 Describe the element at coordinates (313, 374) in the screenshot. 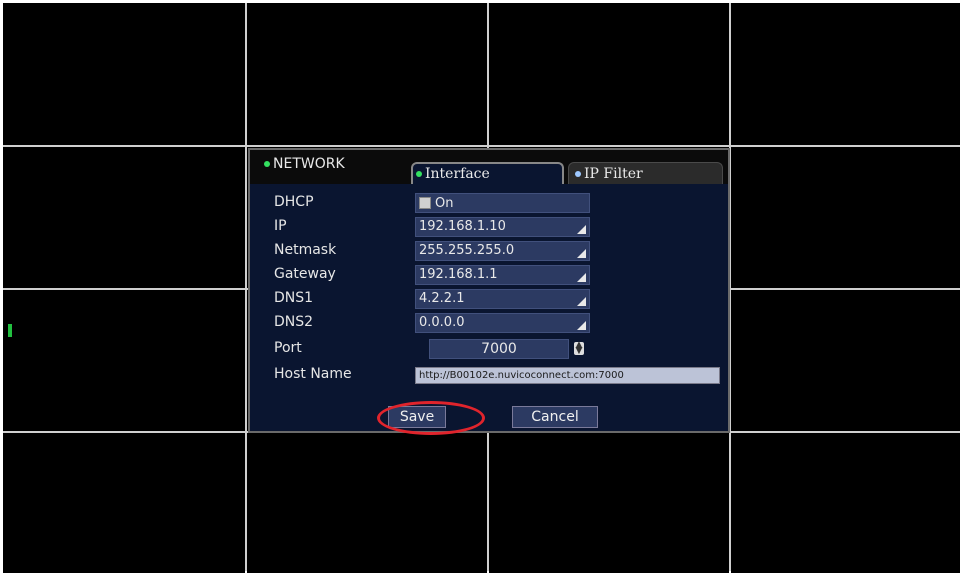

I see `host-name-label: Host Name` at that location.